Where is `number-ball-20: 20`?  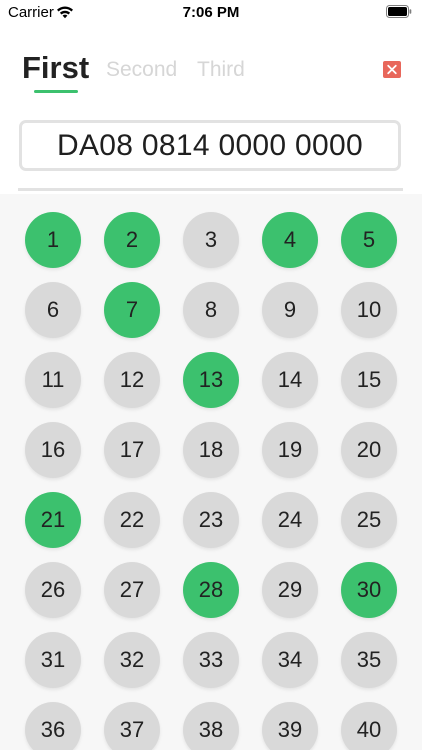
number-ball-20: 20 is located at coordinates (369, 450).